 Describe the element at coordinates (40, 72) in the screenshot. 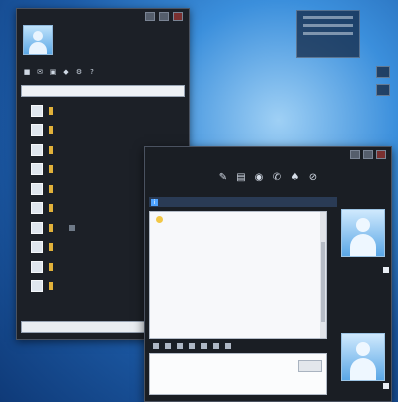

I see `mail-icon: ✉` at that location.